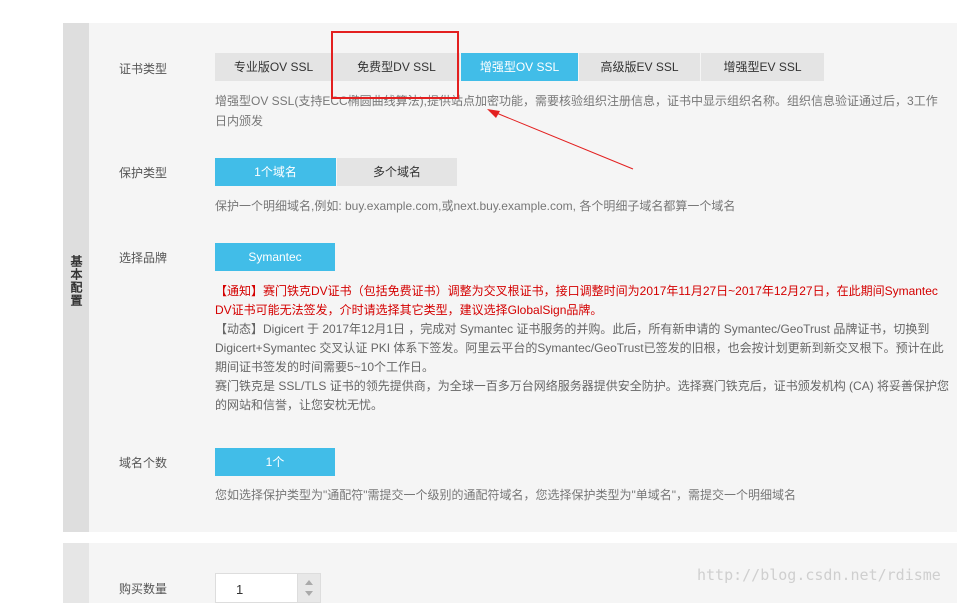  Describe the element at coordinates (560, 139) in the screenshot. I see `annotation-arrow-icon` at that location.